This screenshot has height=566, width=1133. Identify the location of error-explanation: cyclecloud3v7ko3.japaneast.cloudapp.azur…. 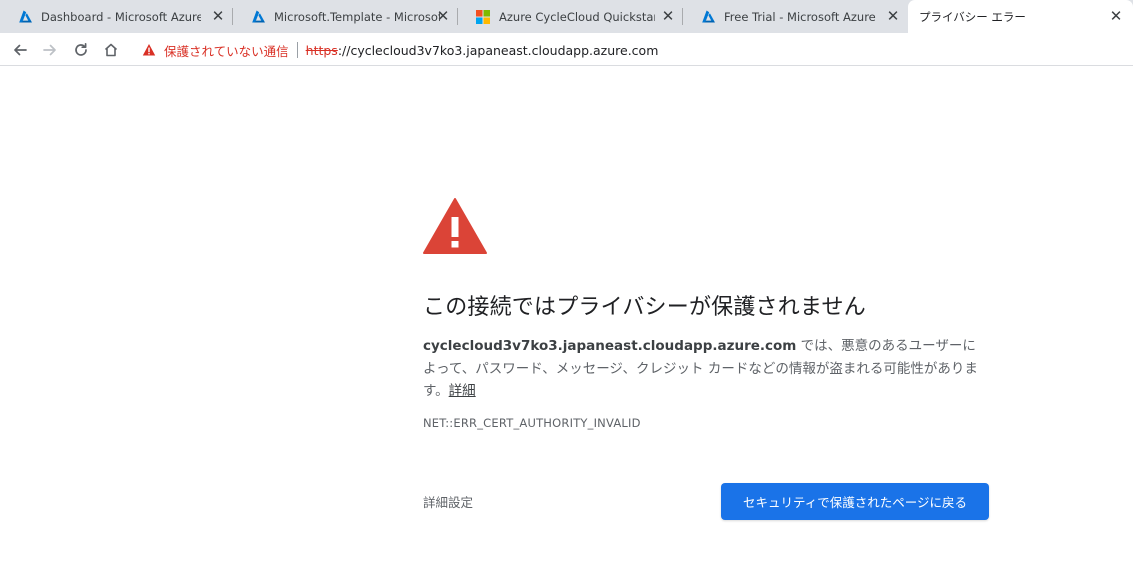
(706, 369).